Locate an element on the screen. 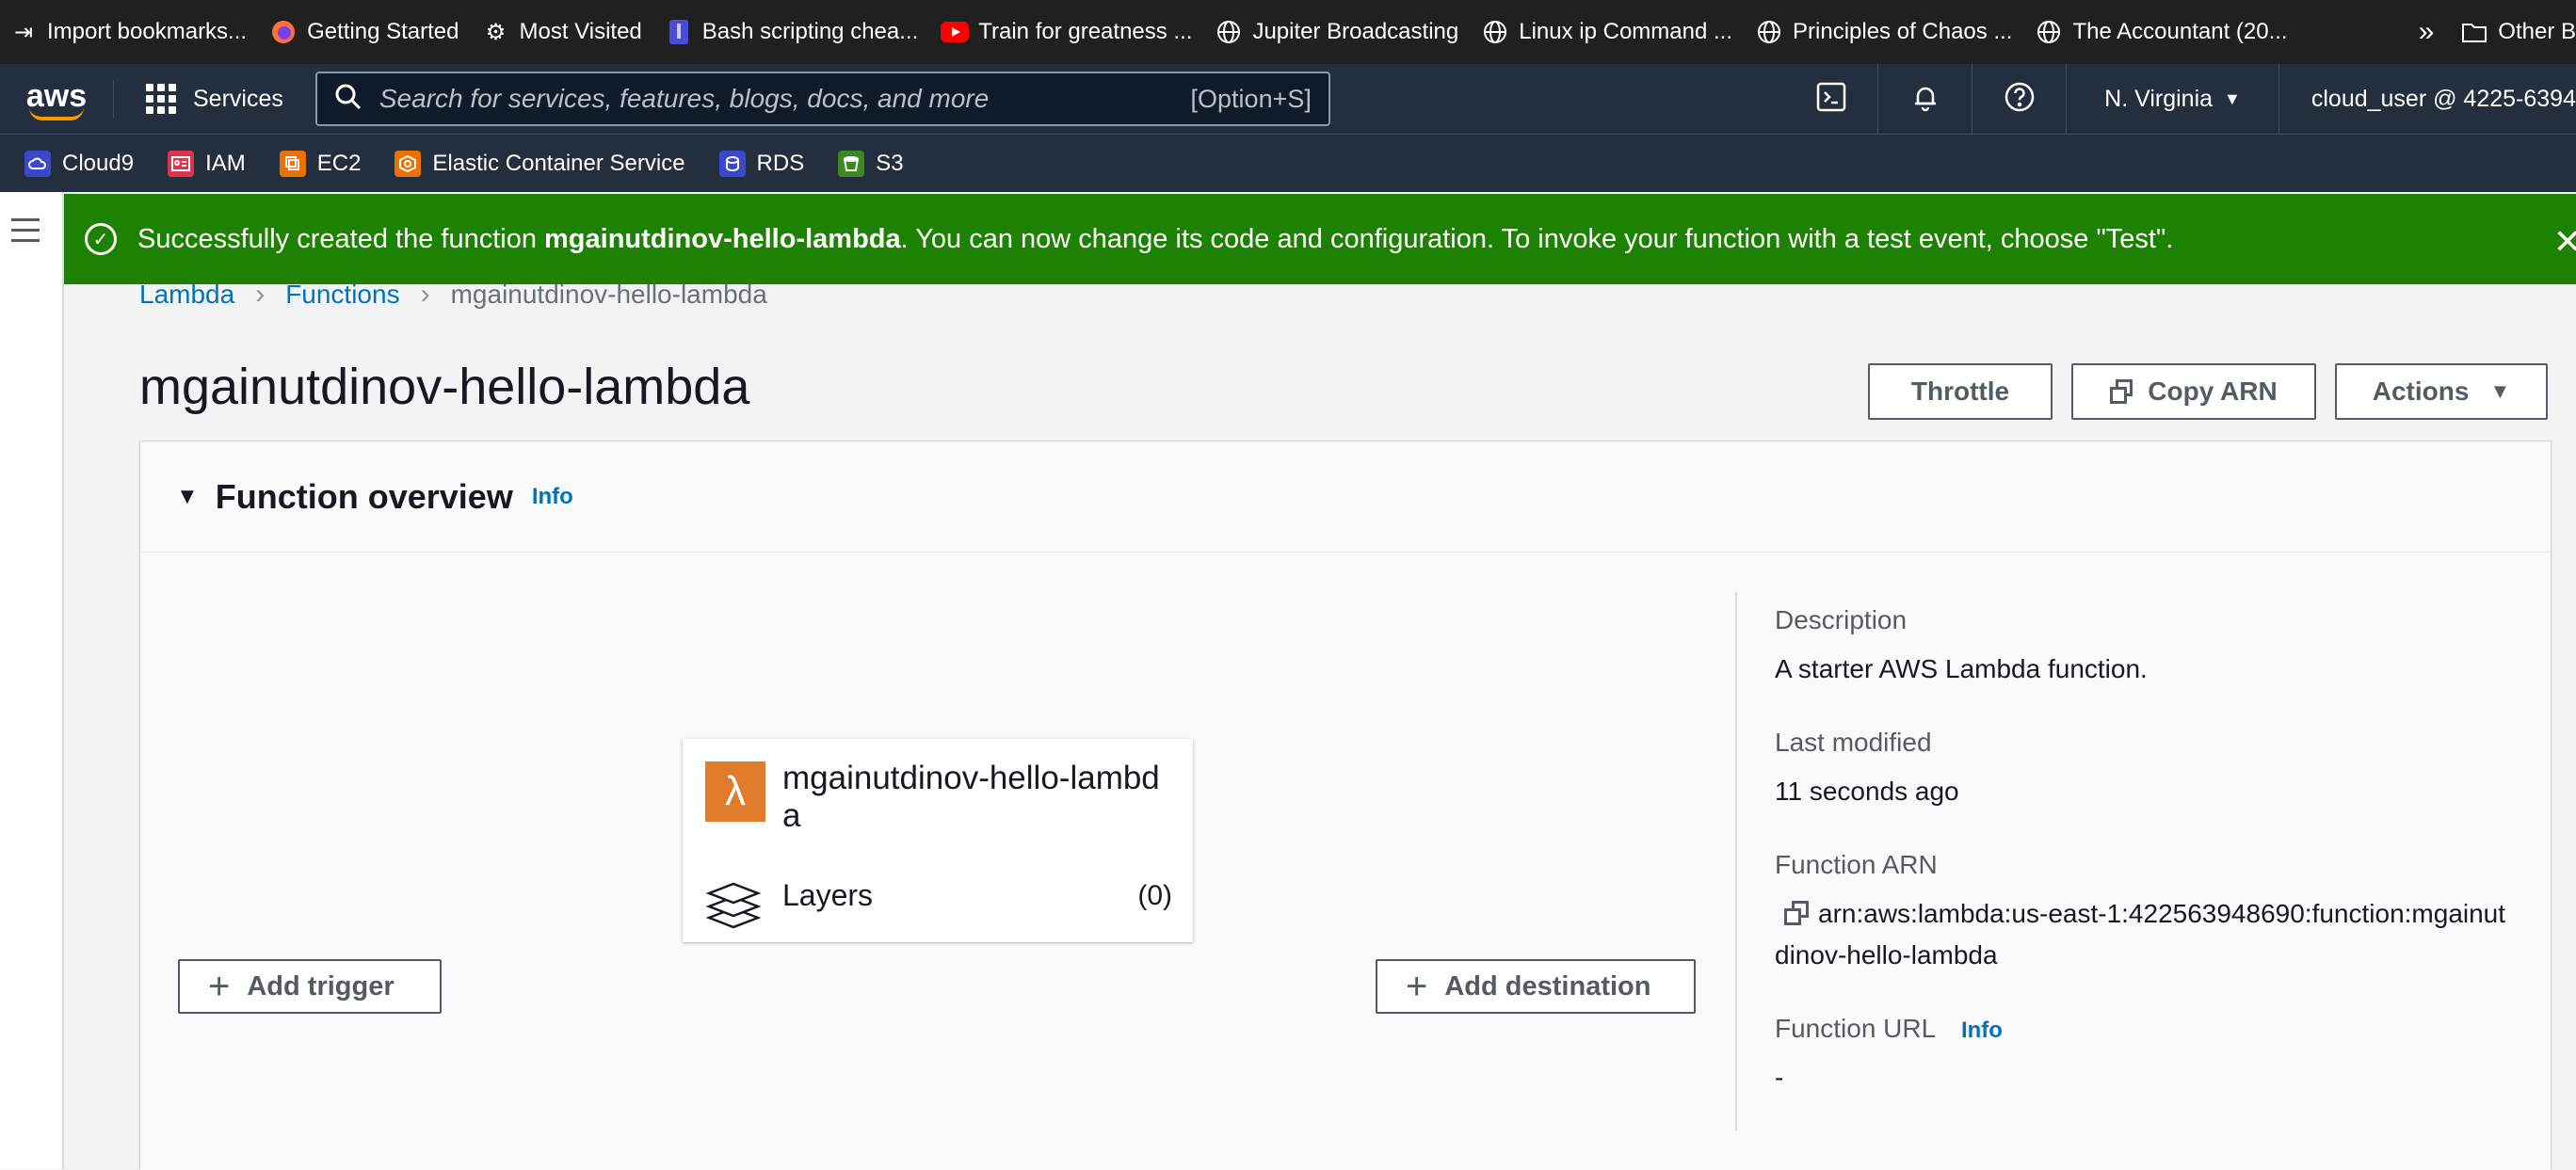  search-input is located at coordinates (784, 99).